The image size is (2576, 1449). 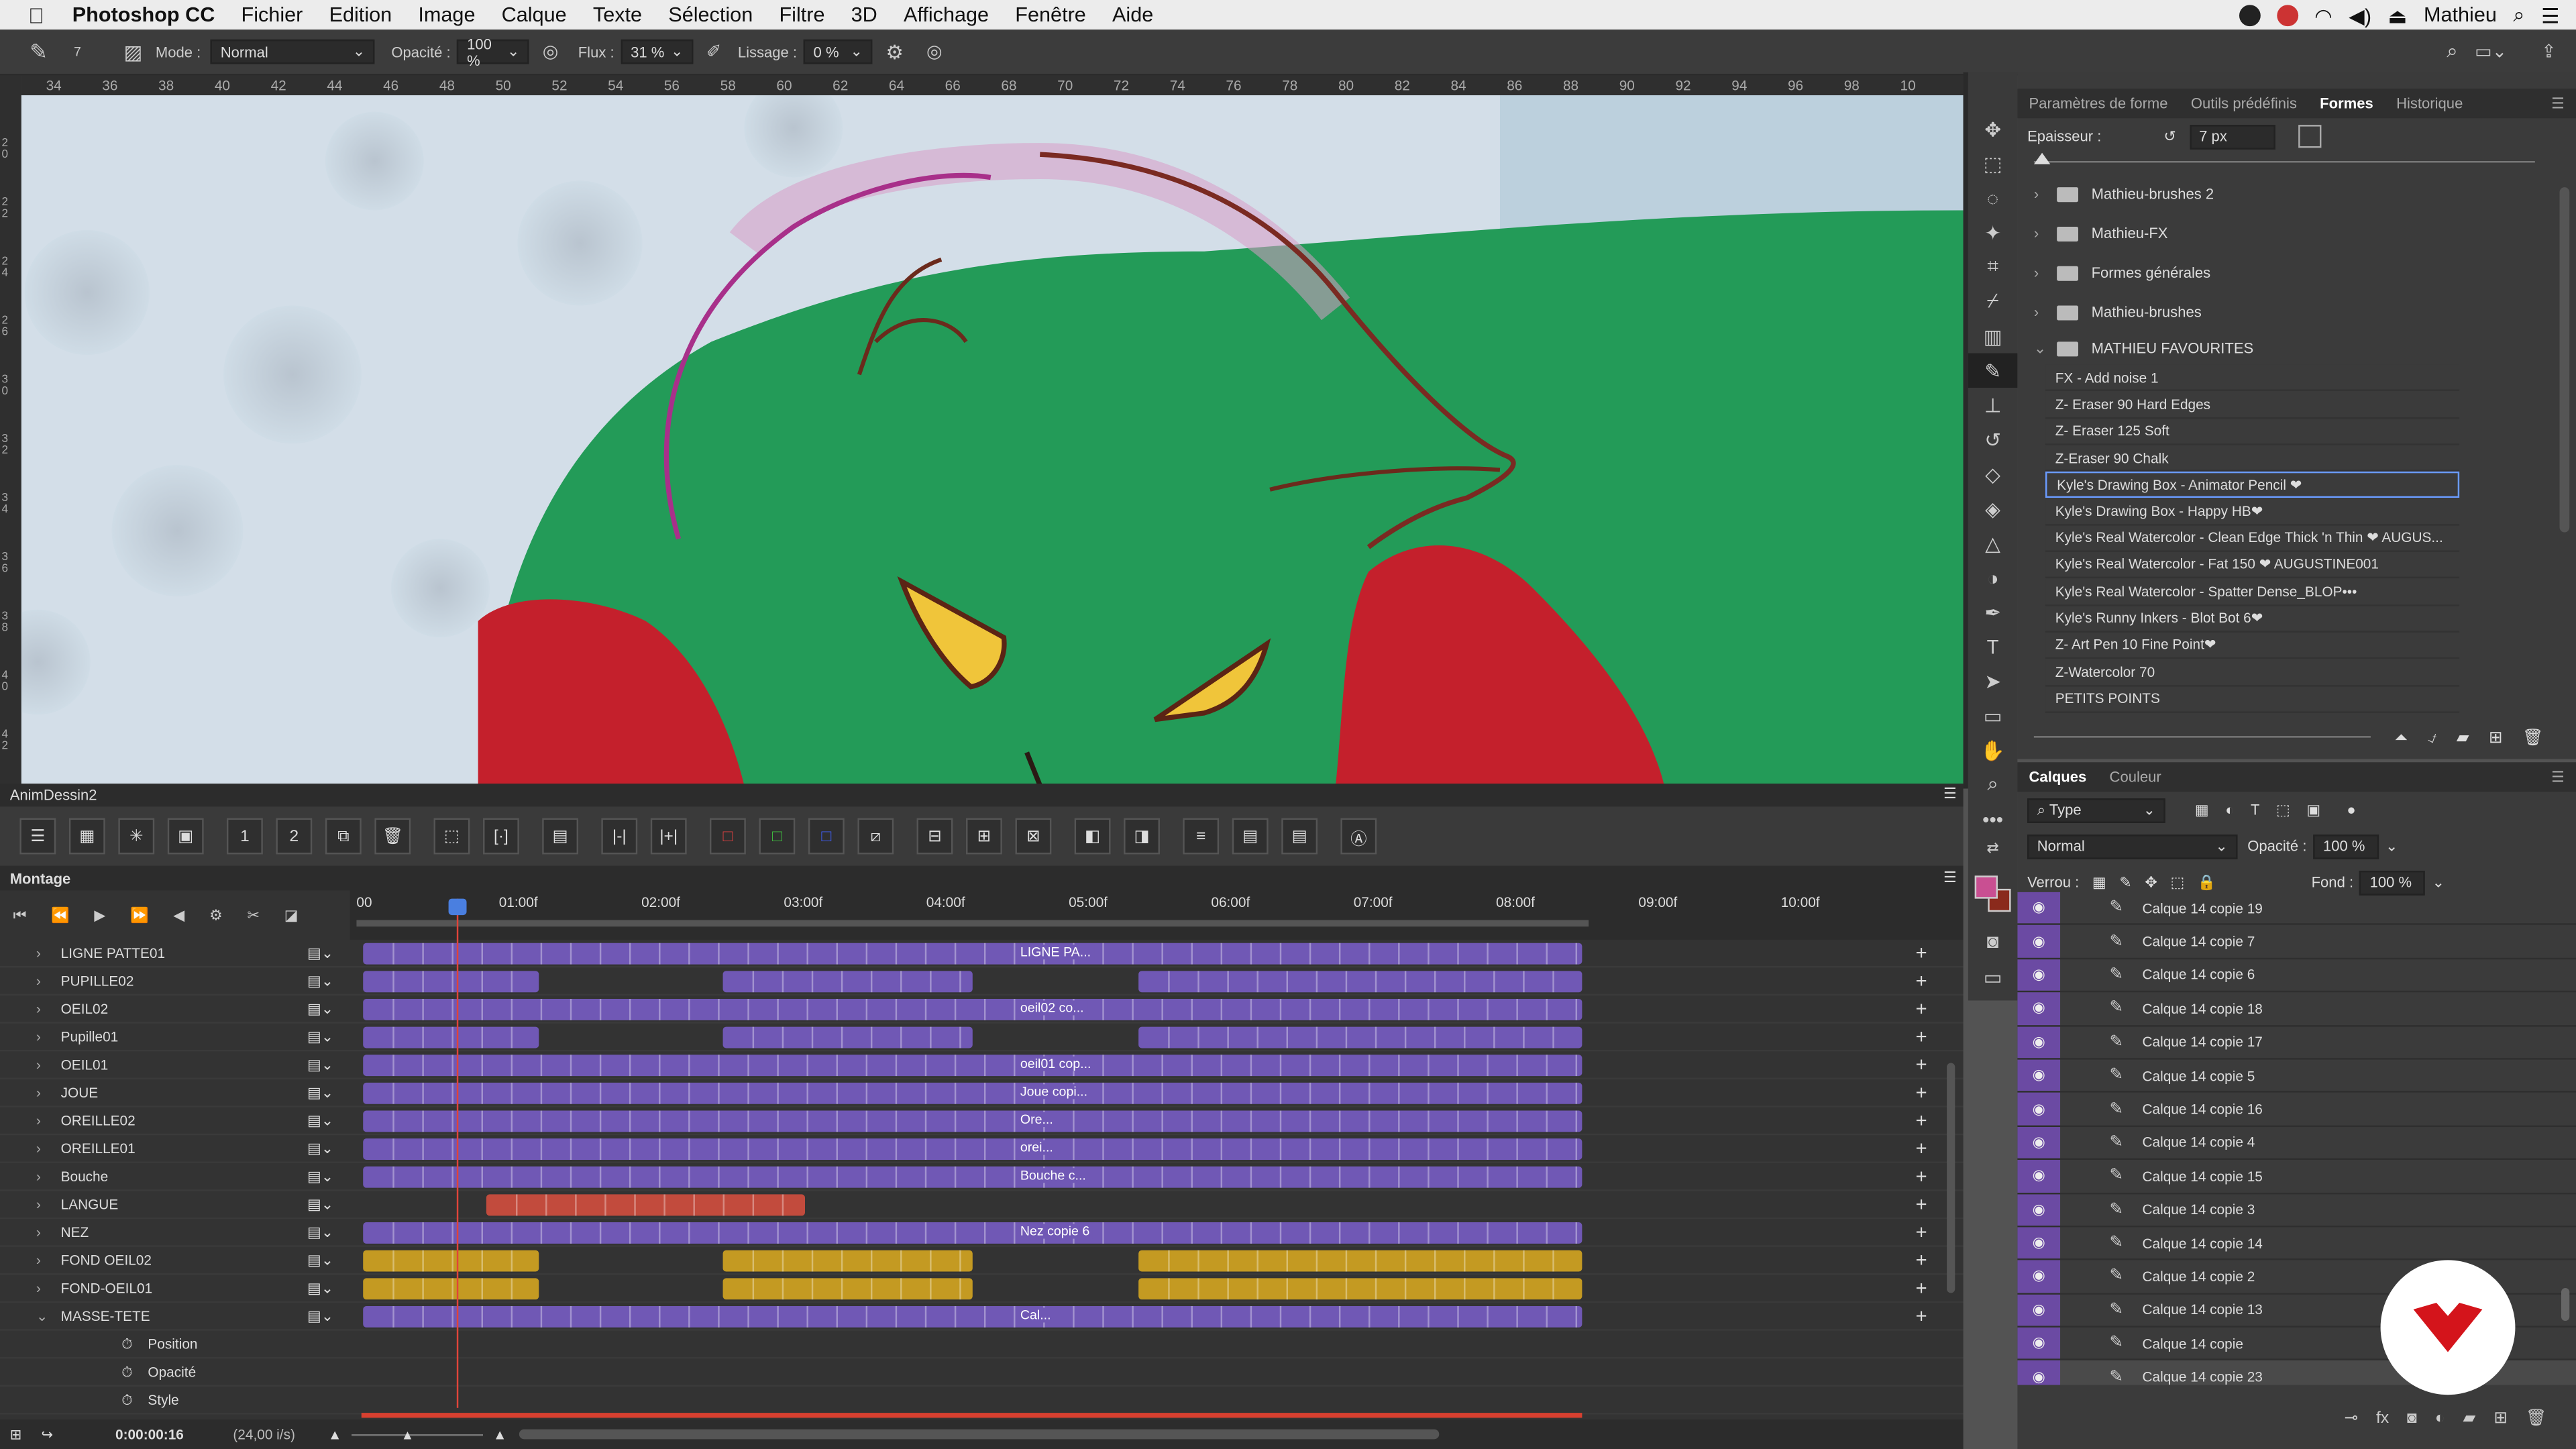 What do you see at coordinates (2296, 1143) in the screenshot?
I see `layer-row: ◉ ✎ Calque 14 copie 4` at bounding box center [2296, 1143].